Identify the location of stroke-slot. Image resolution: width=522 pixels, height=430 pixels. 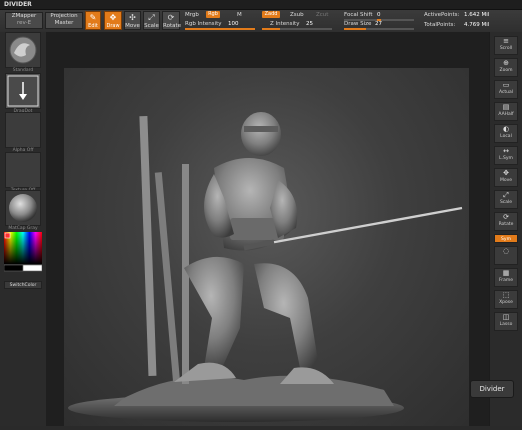
(23, 91).